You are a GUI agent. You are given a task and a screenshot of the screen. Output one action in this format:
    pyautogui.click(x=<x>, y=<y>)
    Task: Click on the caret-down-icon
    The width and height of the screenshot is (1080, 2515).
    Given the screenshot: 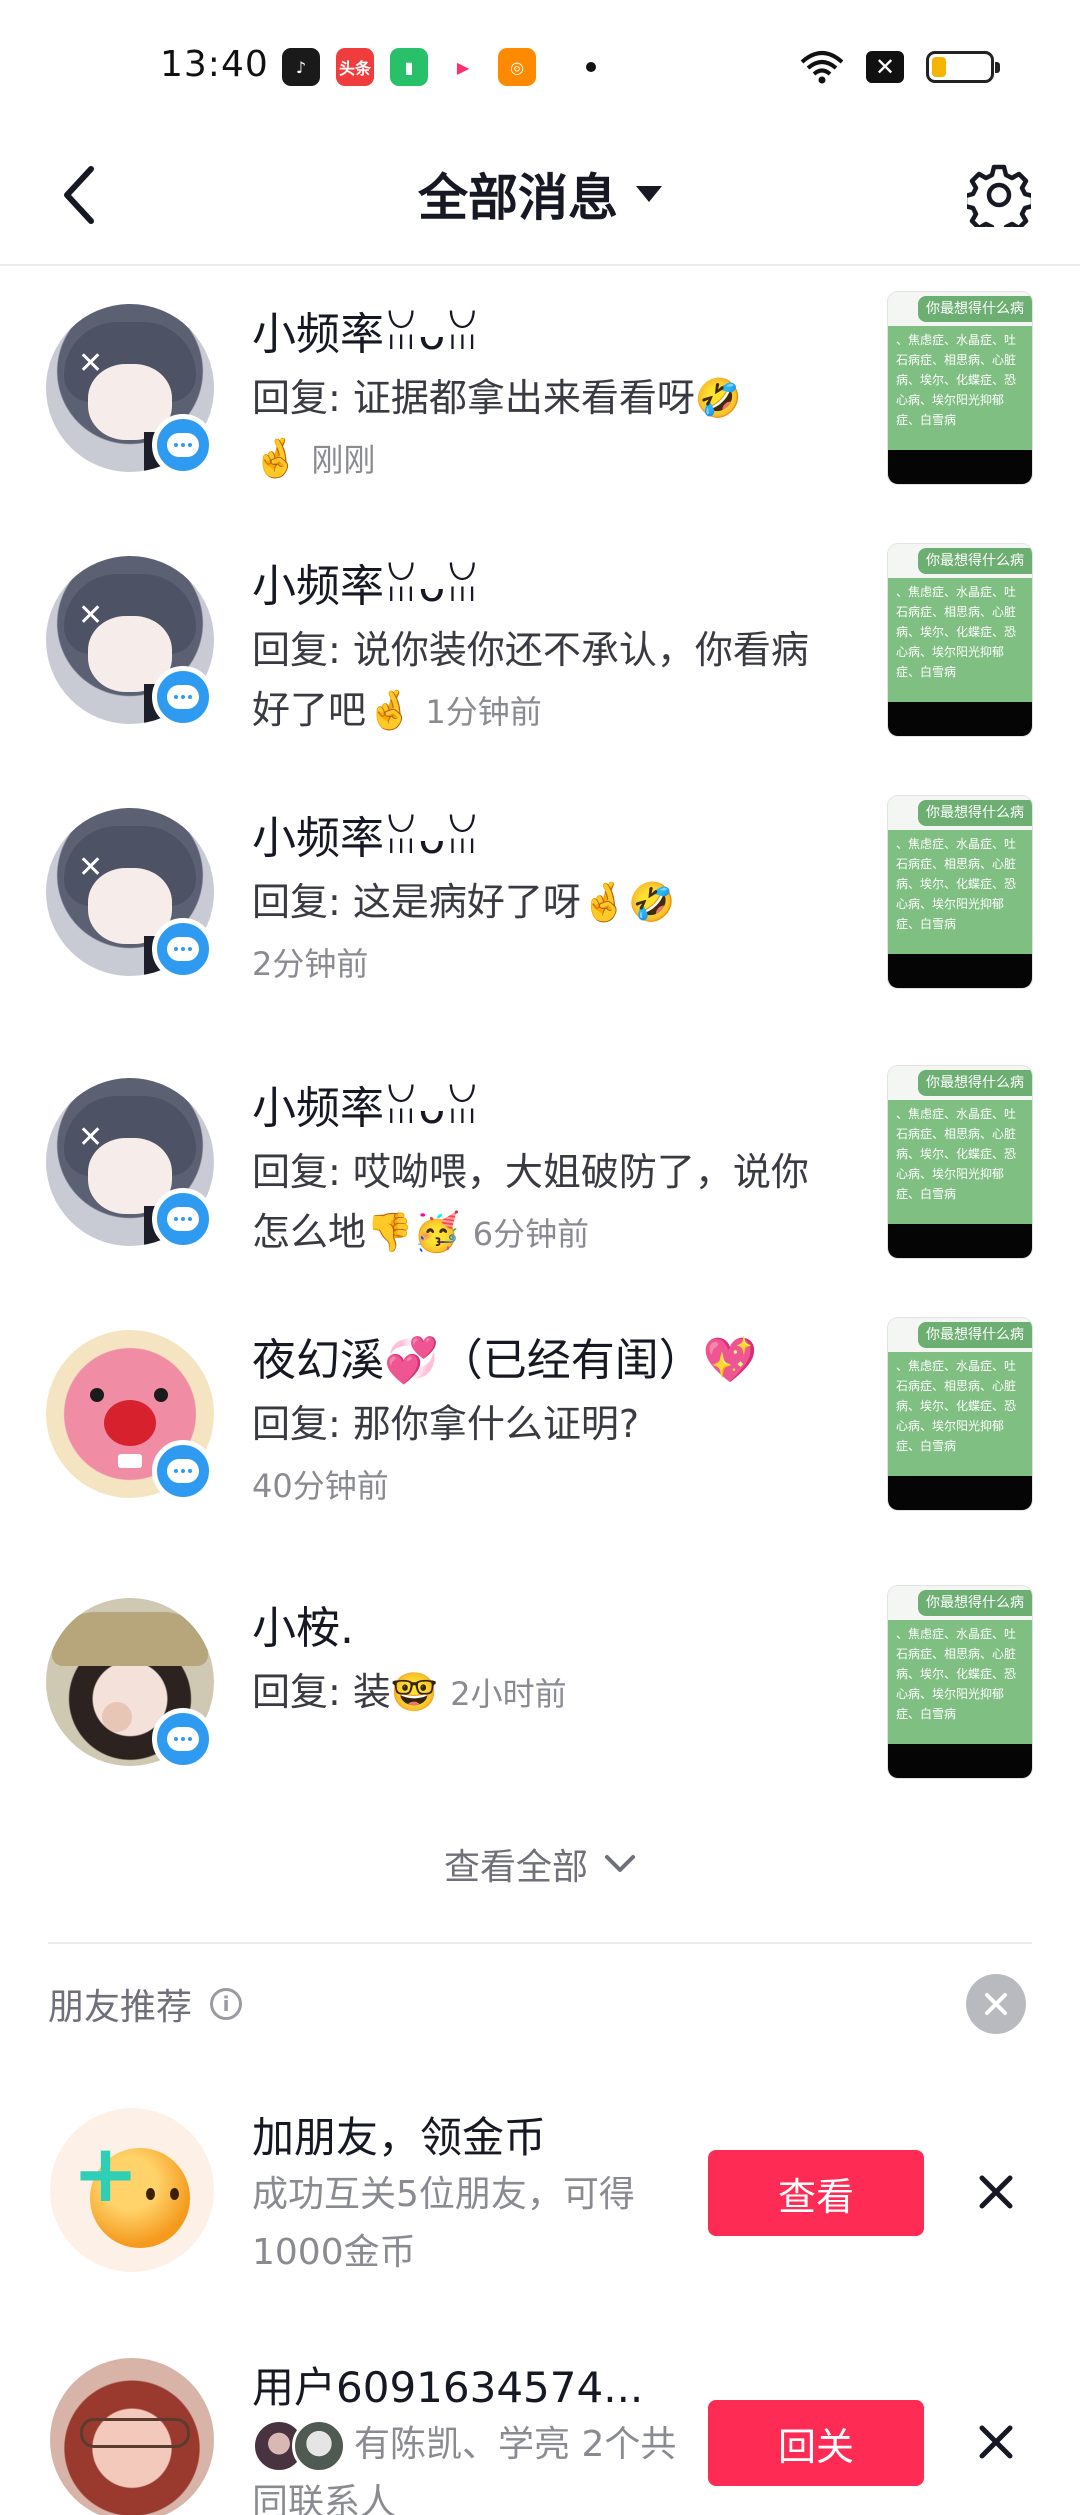 What is the action you would take?
    pyautogui.click(x=649, y=194)
    